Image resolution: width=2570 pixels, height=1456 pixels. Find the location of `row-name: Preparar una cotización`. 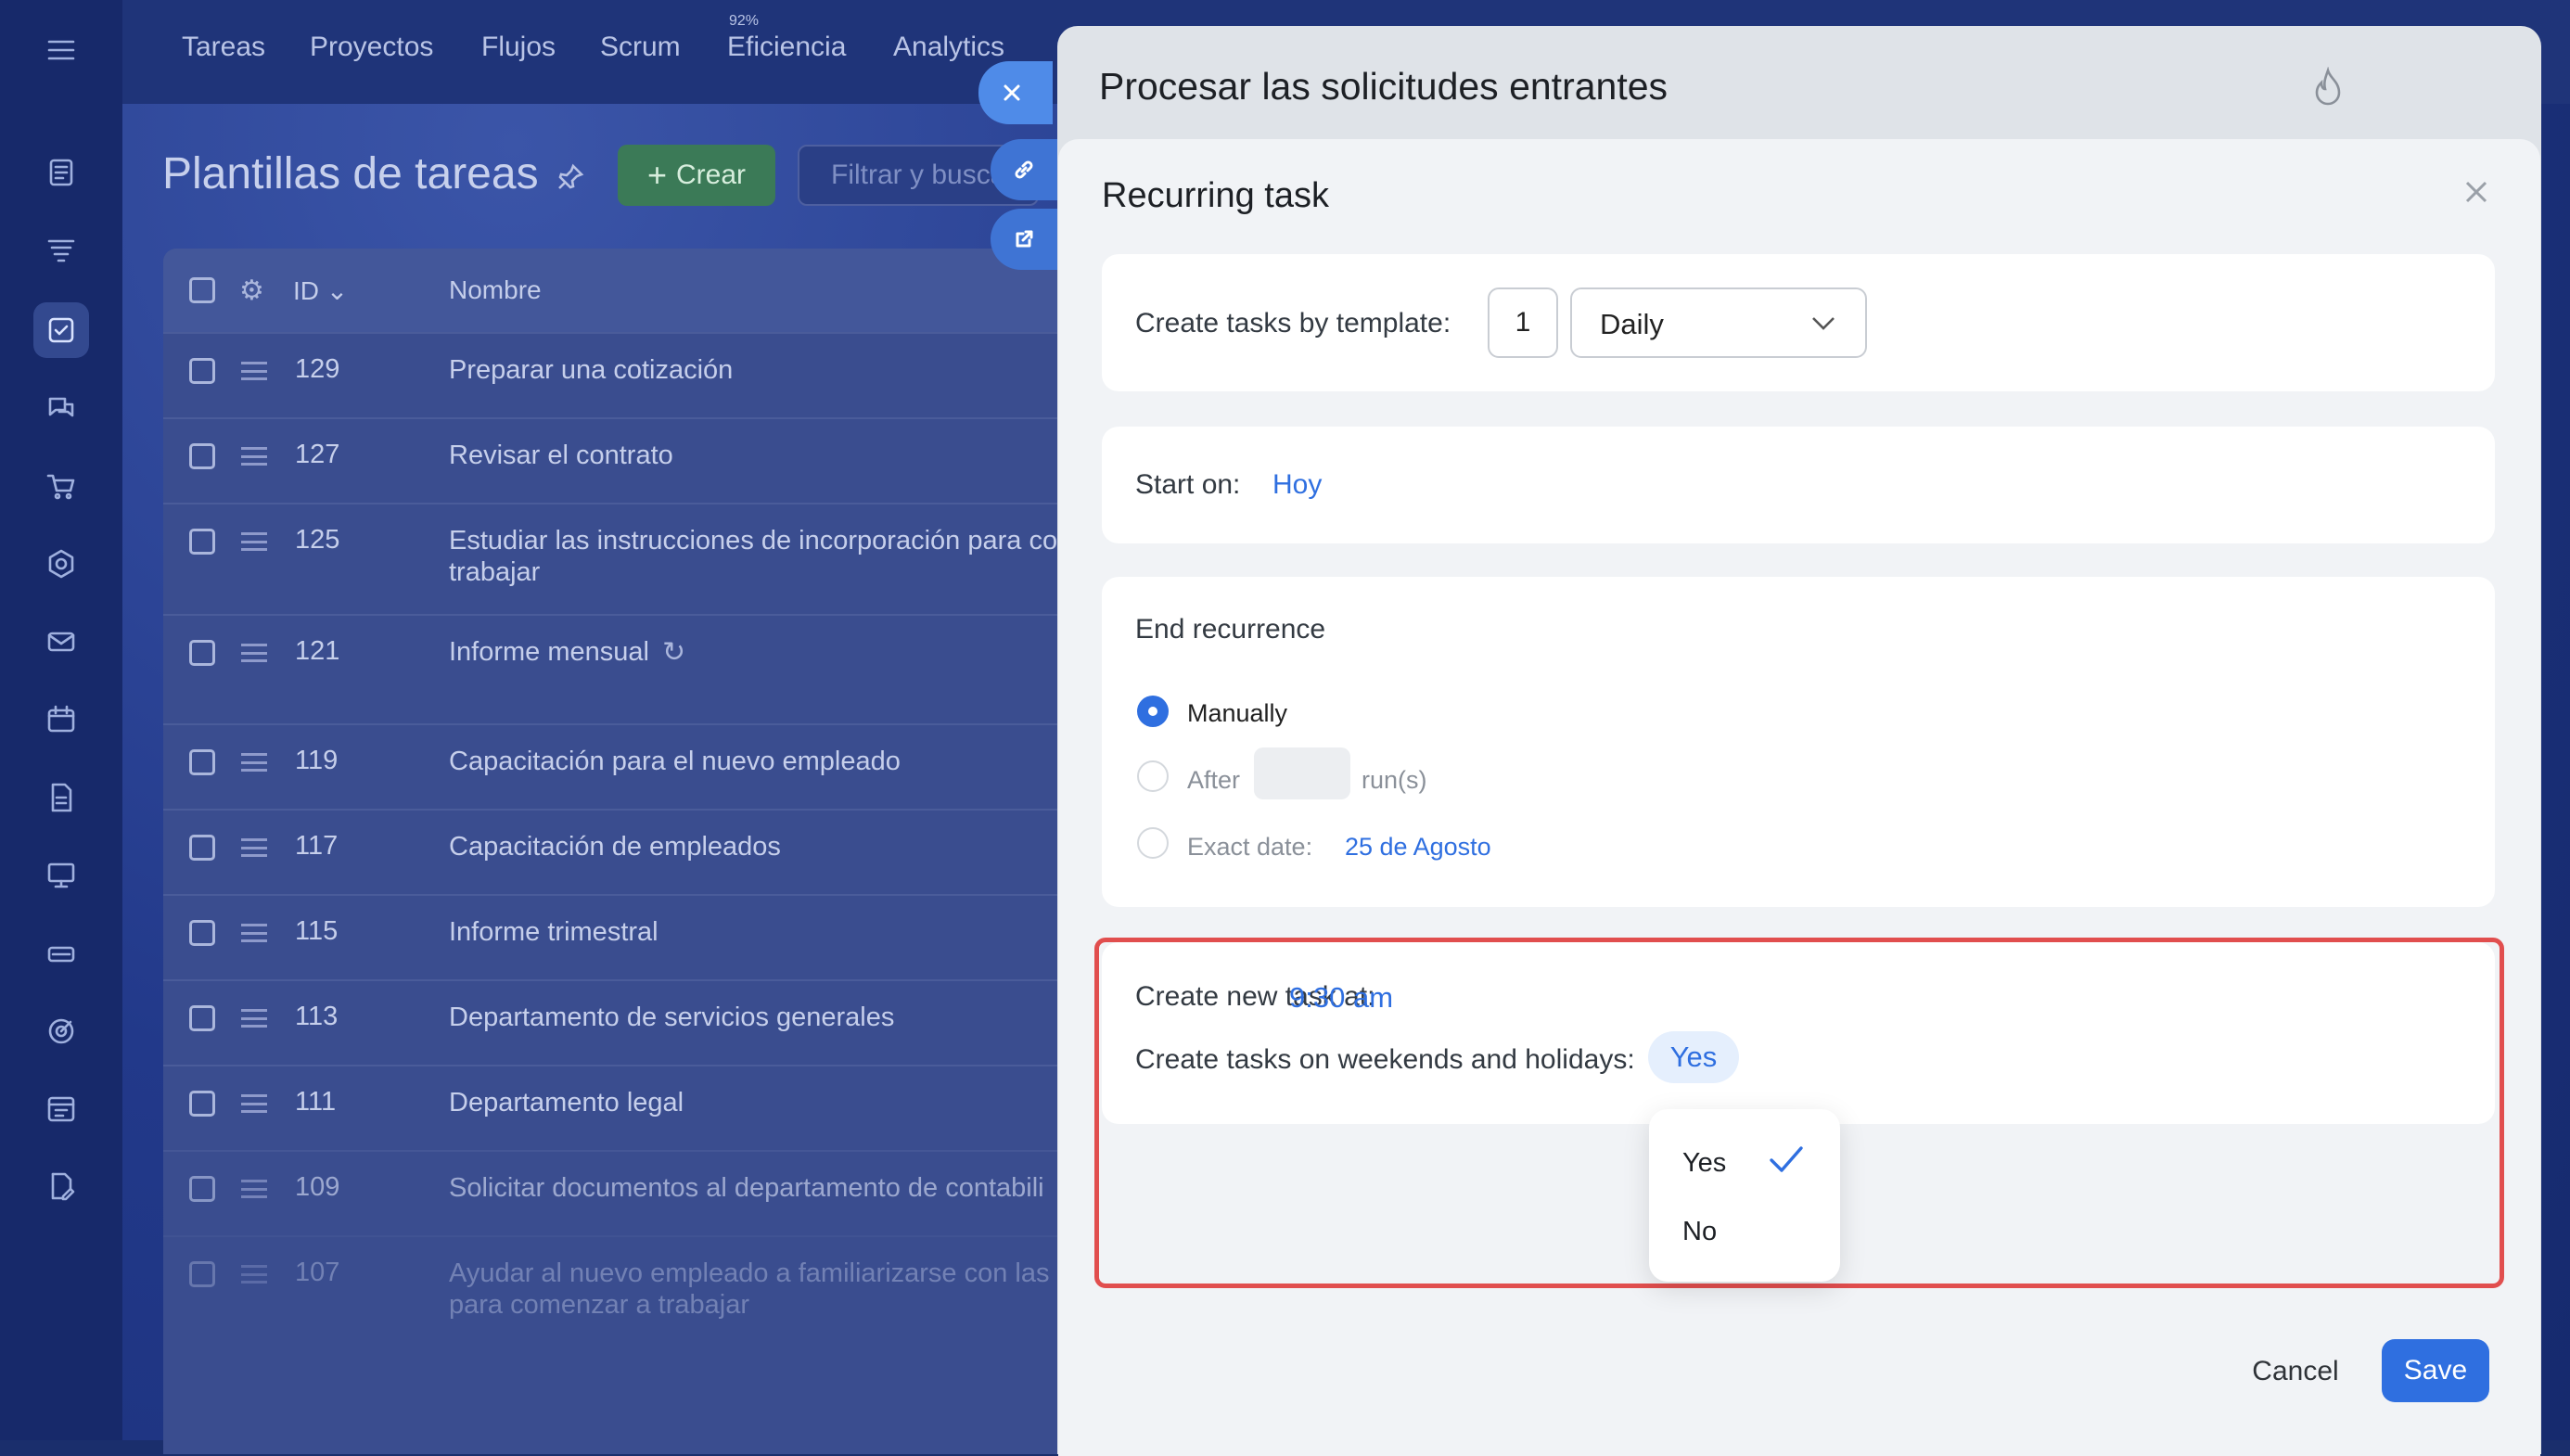

row-name: Preparar una cotización is located at coordinates (770, 370).